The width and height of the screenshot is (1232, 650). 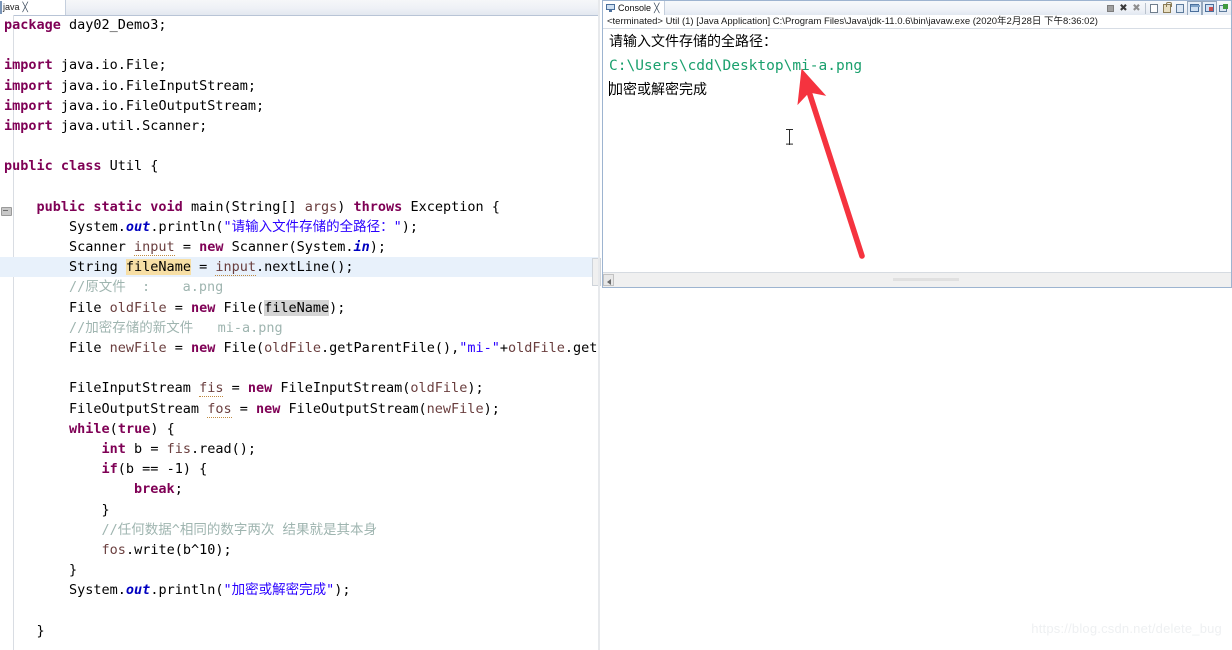 What do you see at coordinates (118, 25) in the screenshot?
I see `code-token: day02_Demo3;` at bounding box center [118, 25].